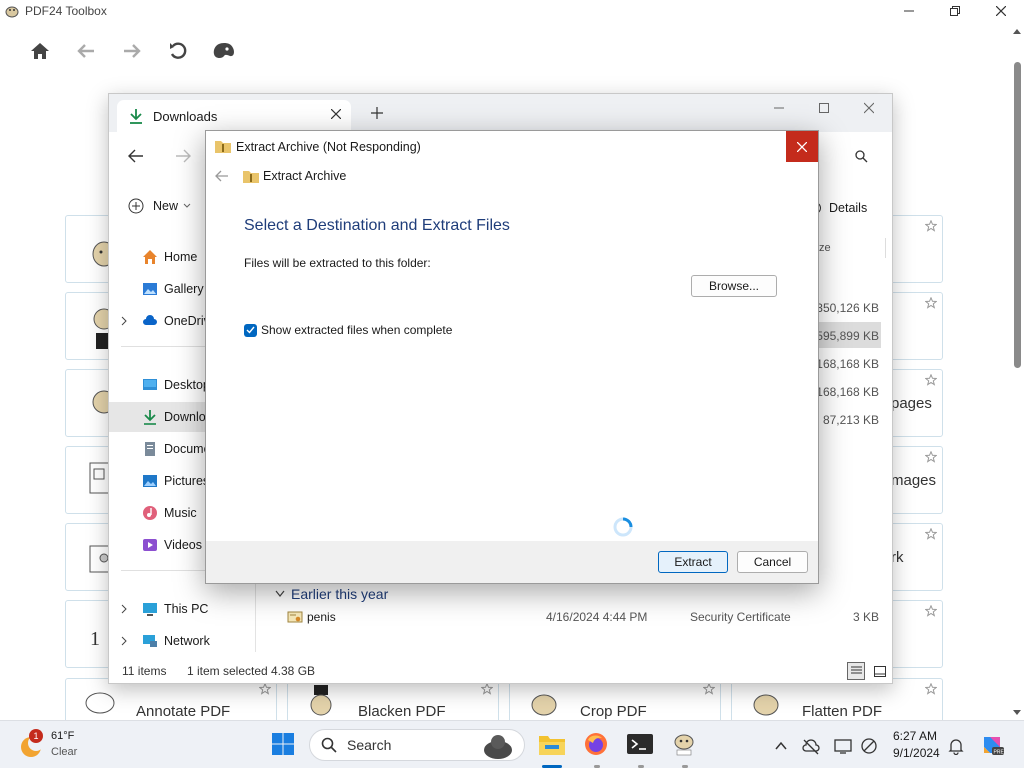 The width and height of the screenshot is (1024, 768). What do you see at coordinates (909, 11) in the screenshot?
I see `minimize-button` at bounding box center [909, 11].